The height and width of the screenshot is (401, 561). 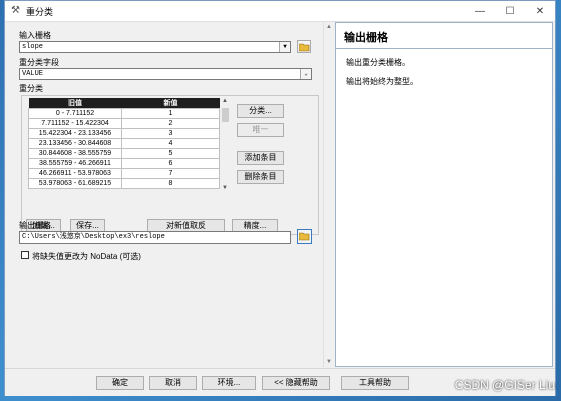 What do you see at coordinates (504, 385) in the screenshot?
I see `watermark: CSDN @GISer Liu` at bounding box center [504, 385].